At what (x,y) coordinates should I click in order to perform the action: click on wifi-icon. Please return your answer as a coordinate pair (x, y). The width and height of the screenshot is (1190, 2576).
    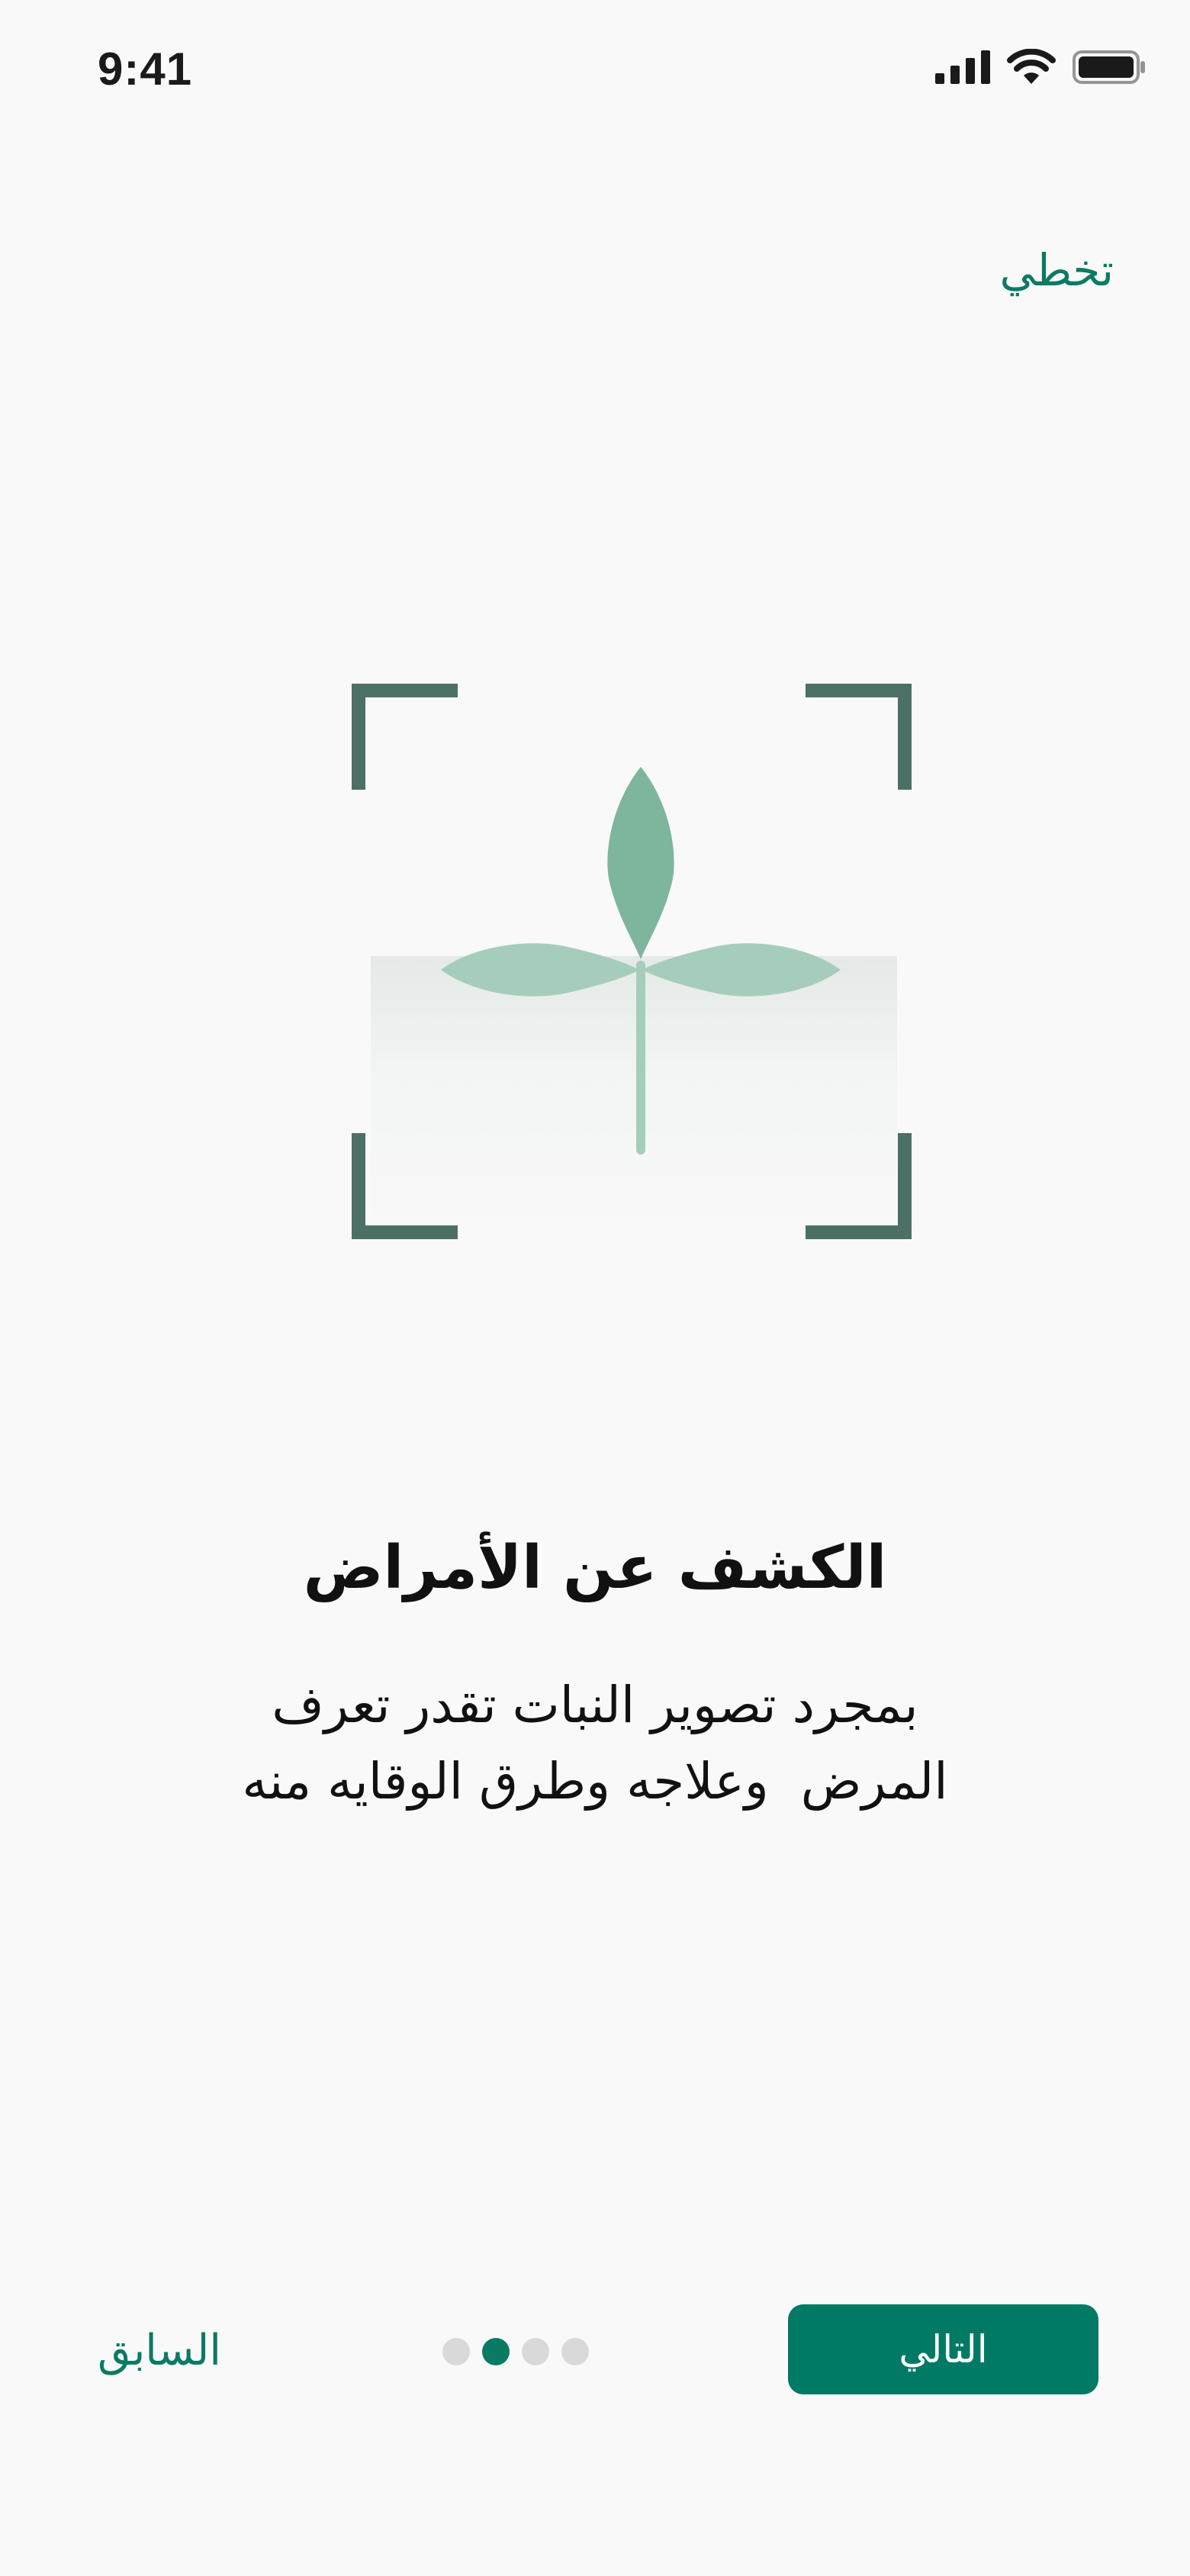
    Looking at the image, I should click on (1031, 66).